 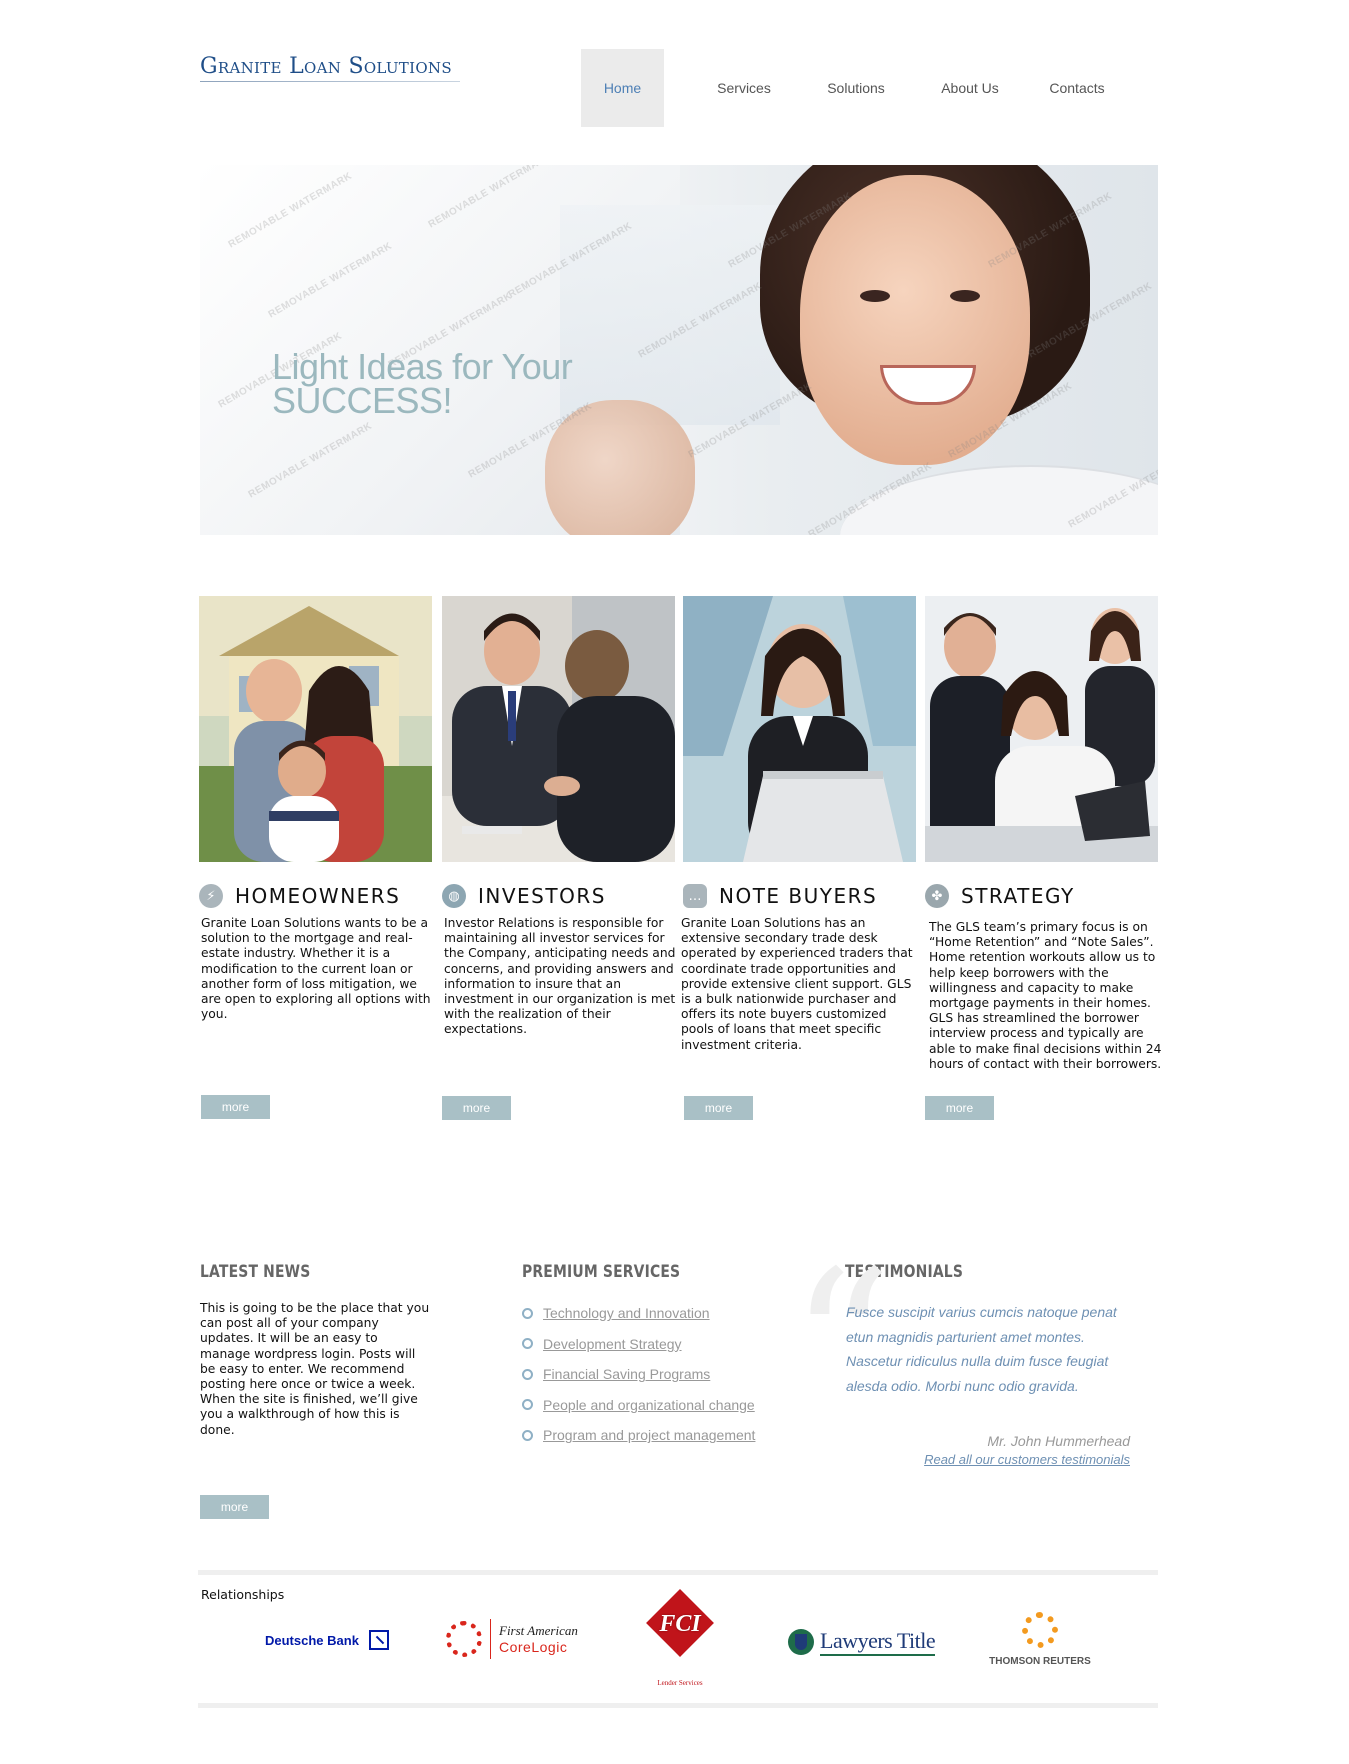 I want to click on hero-headline: Light Ideas for Your SUCCESS!, so click(x=422, y=383).